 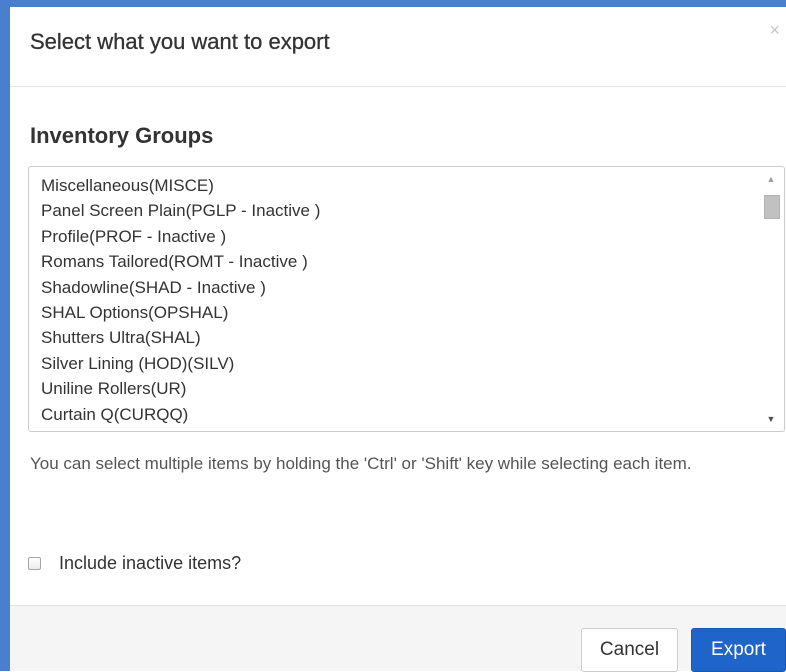 I want to click on inventory-group-option: SHAL Options(OPSHAL), so click(x=397, y=312).